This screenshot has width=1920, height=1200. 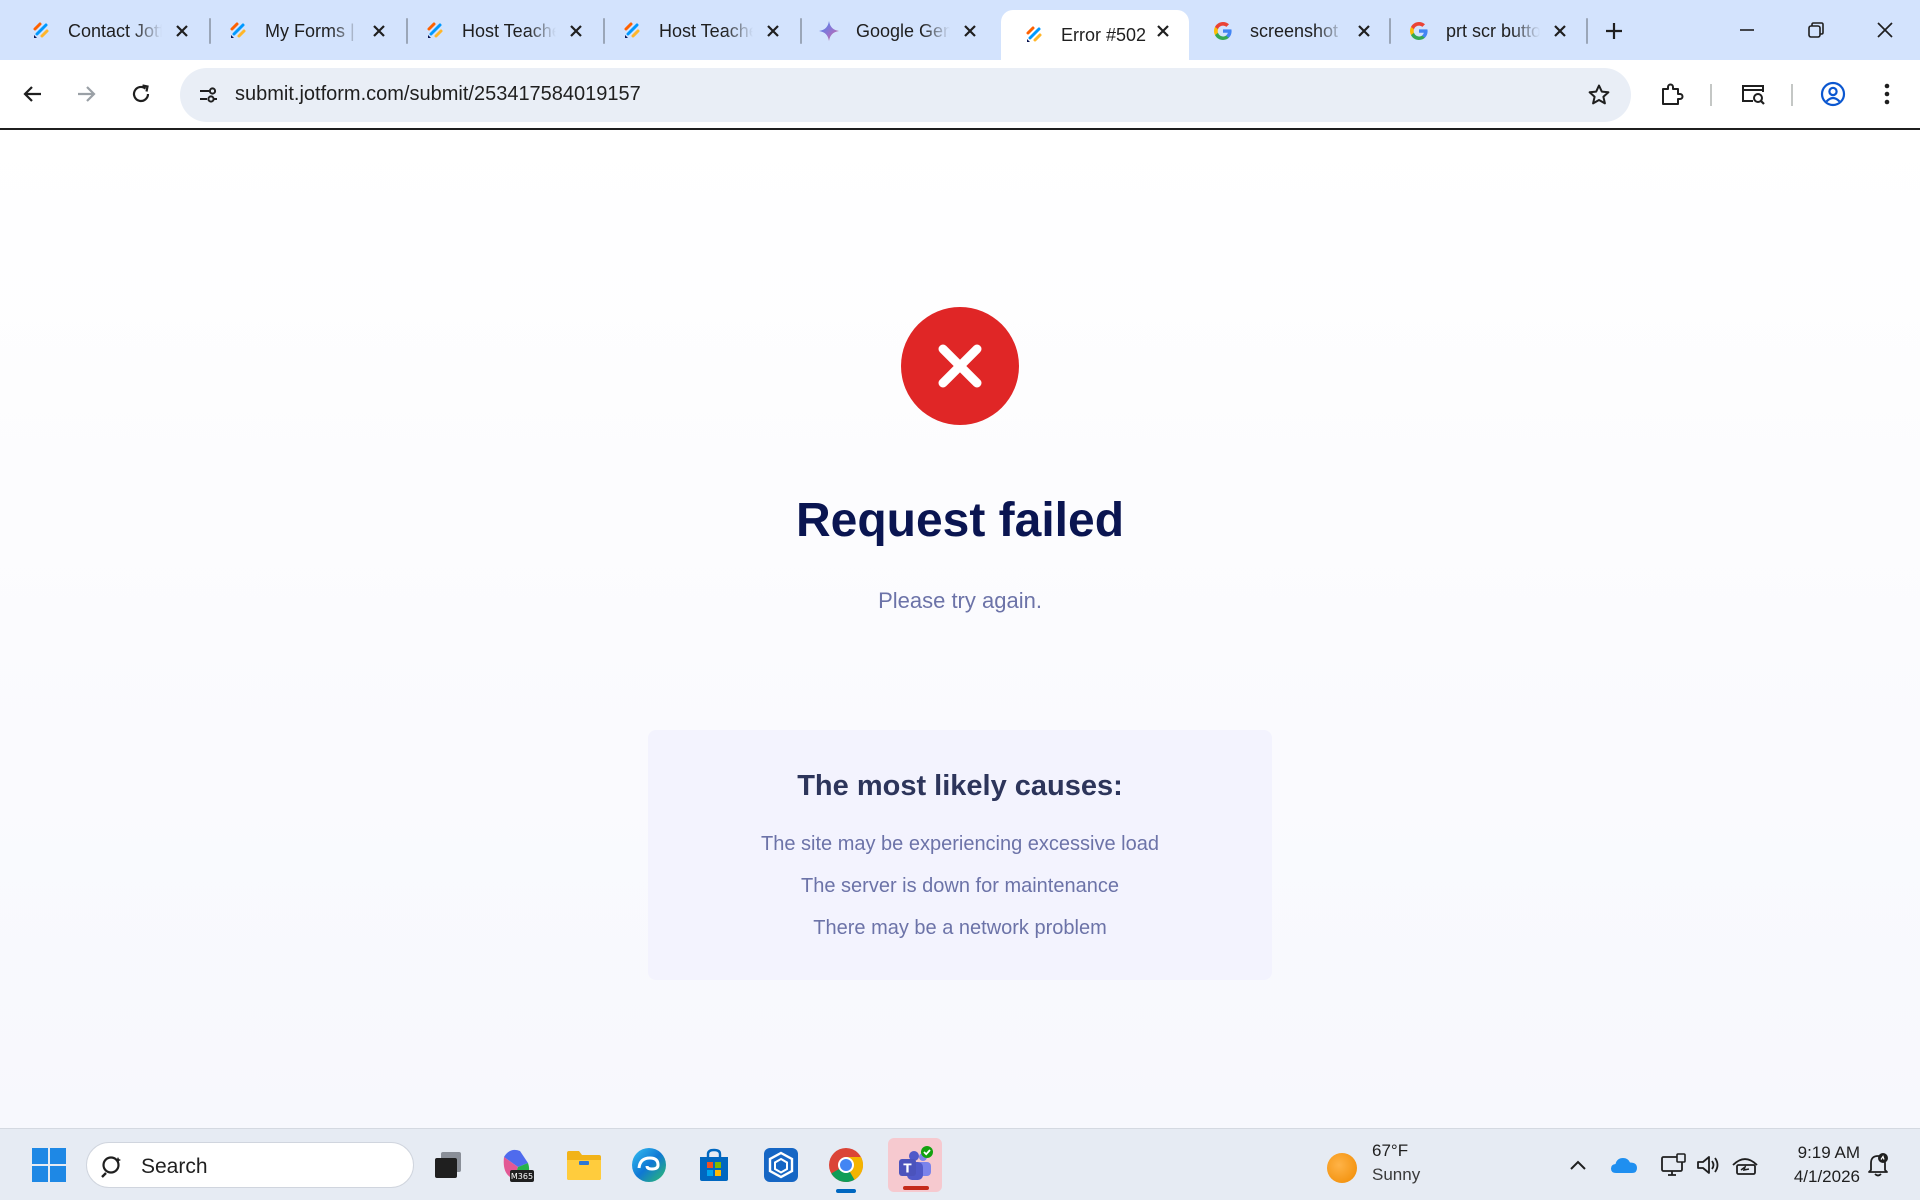 I want to click on restore-icon, so click(x=1816, y=30).